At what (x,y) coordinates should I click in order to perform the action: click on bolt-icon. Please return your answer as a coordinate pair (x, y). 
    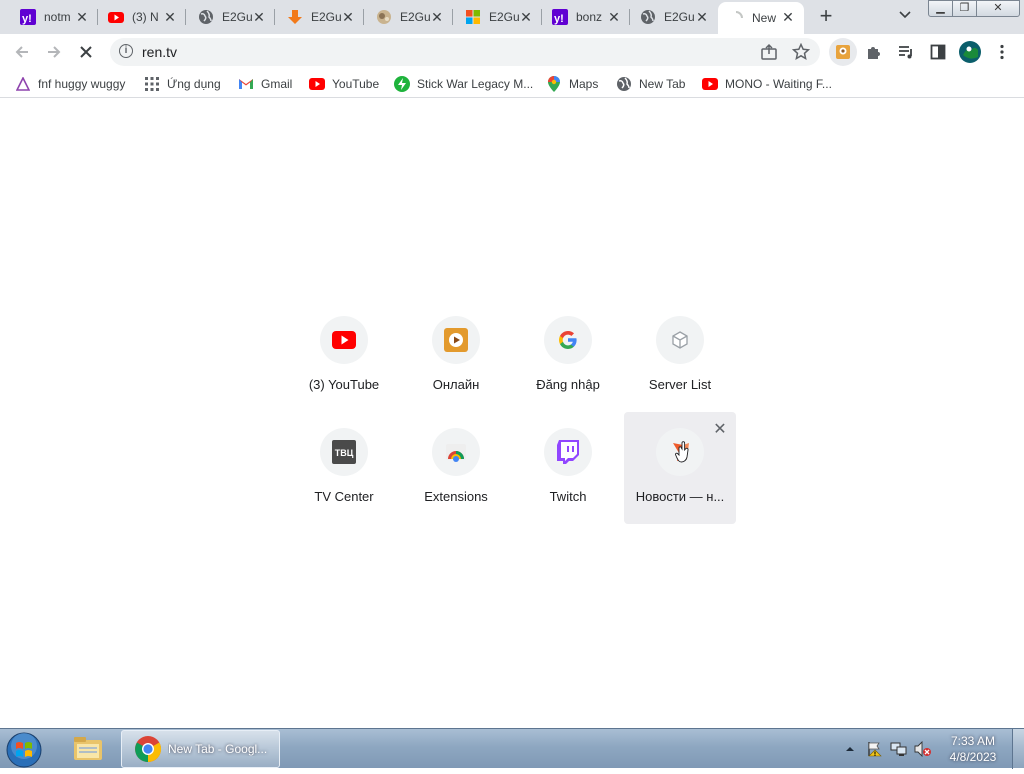
    Looking at the image, I should click on (402, 84).